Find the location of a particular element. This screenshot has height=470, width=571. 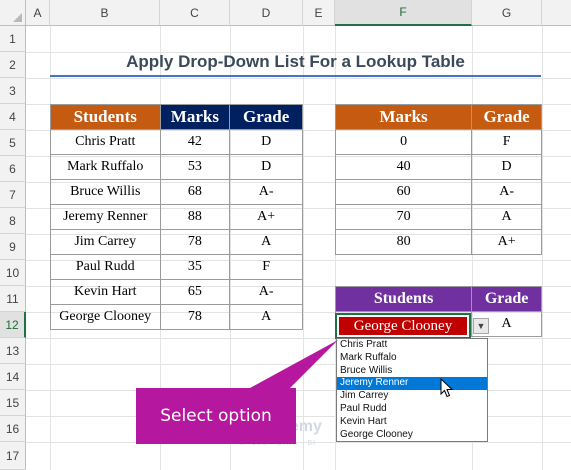

callout-label: Select option is located at coordinates (216, 416).